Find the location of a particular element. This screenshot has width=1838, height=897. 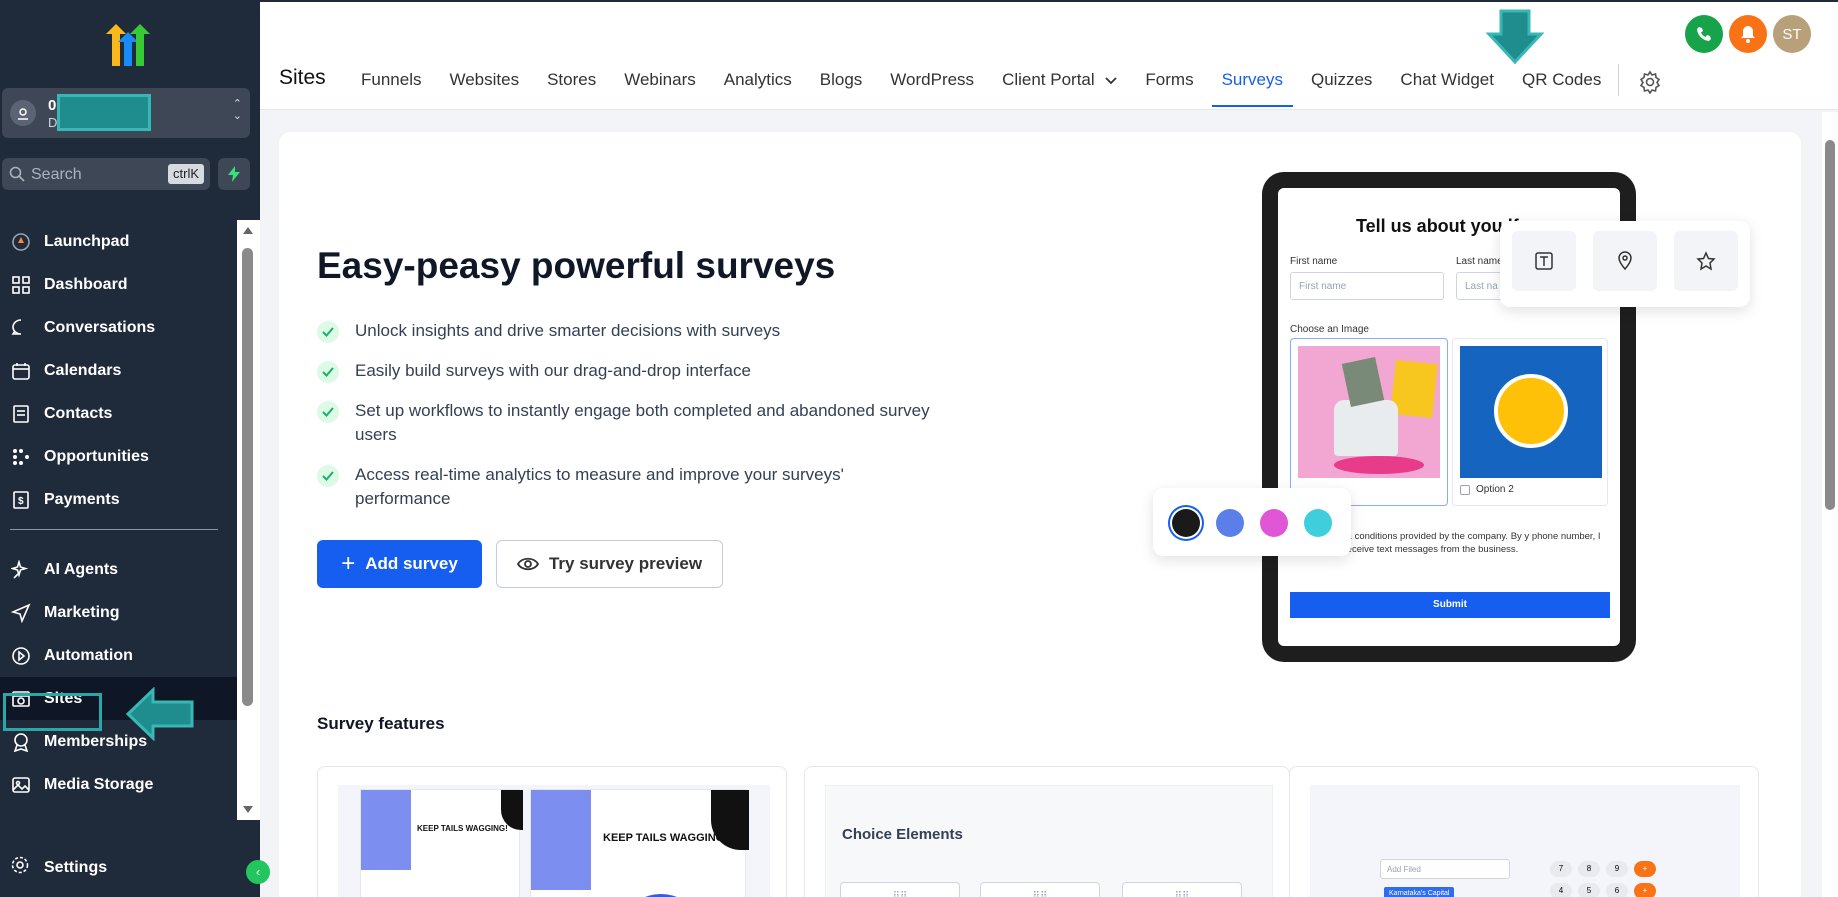

mock-submit-button: Submit is located at coordinates (1450, 605).